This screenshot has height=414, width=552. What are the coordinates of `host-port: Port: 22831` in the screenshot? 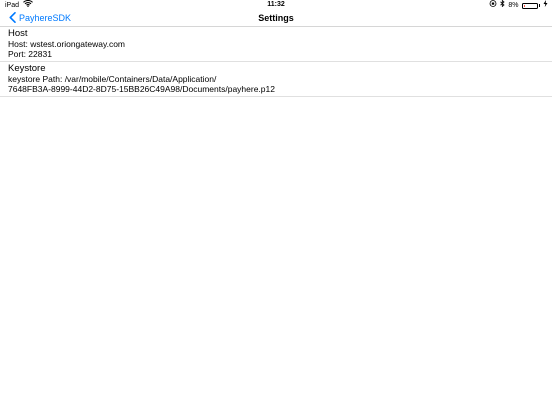 It's located at (30, 54).